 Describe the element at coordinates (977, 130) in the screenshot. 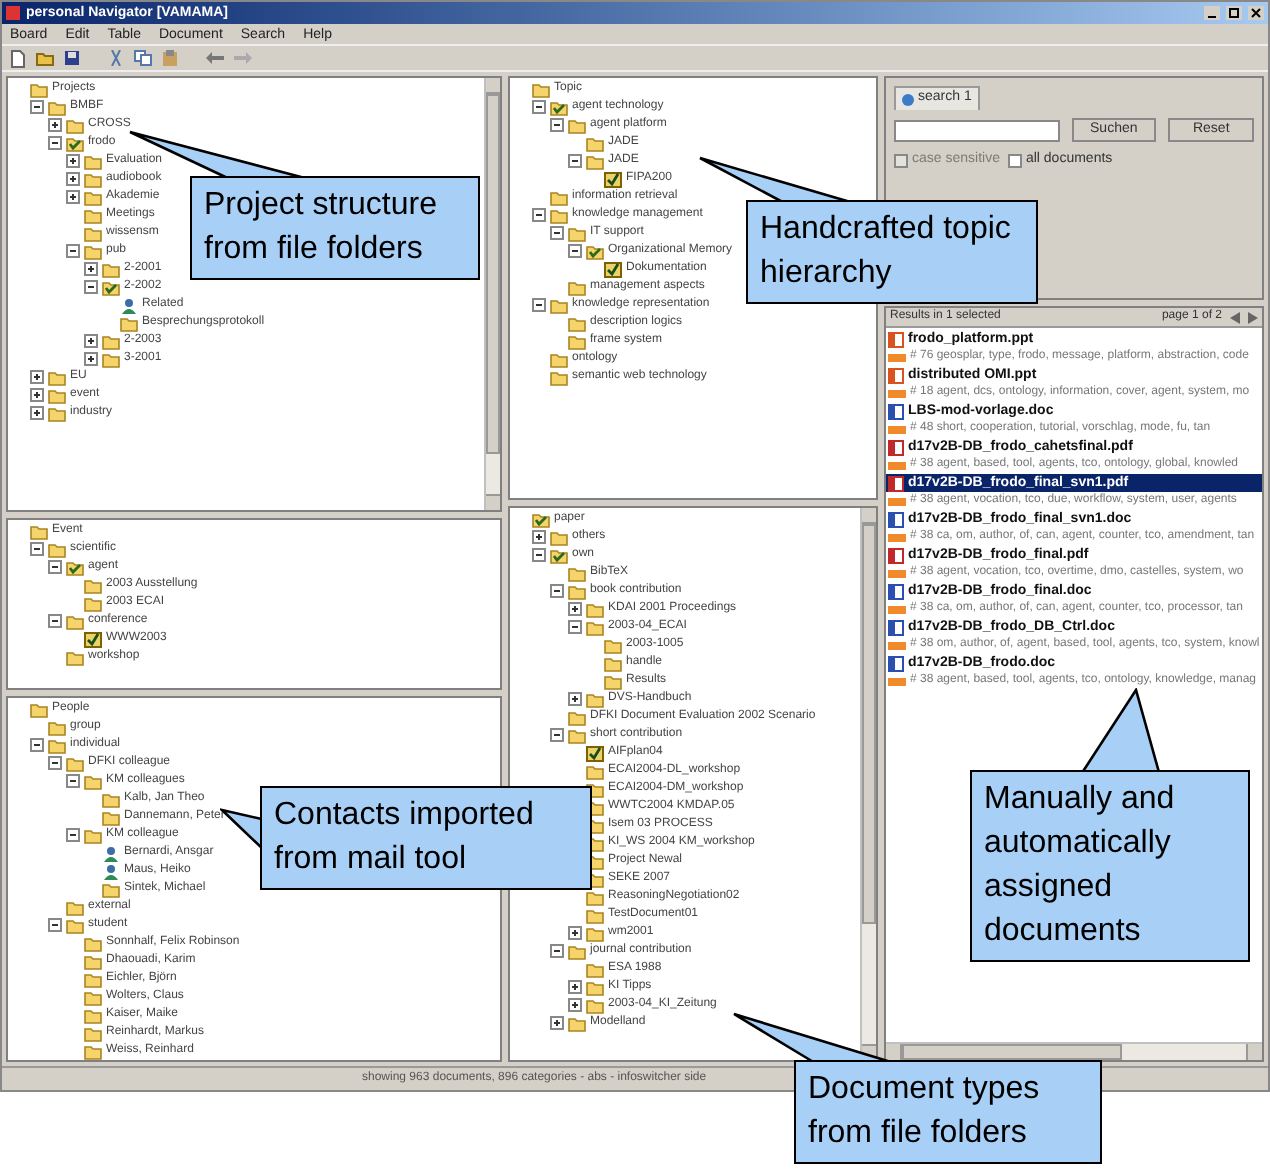

I see `search-field` at that location.